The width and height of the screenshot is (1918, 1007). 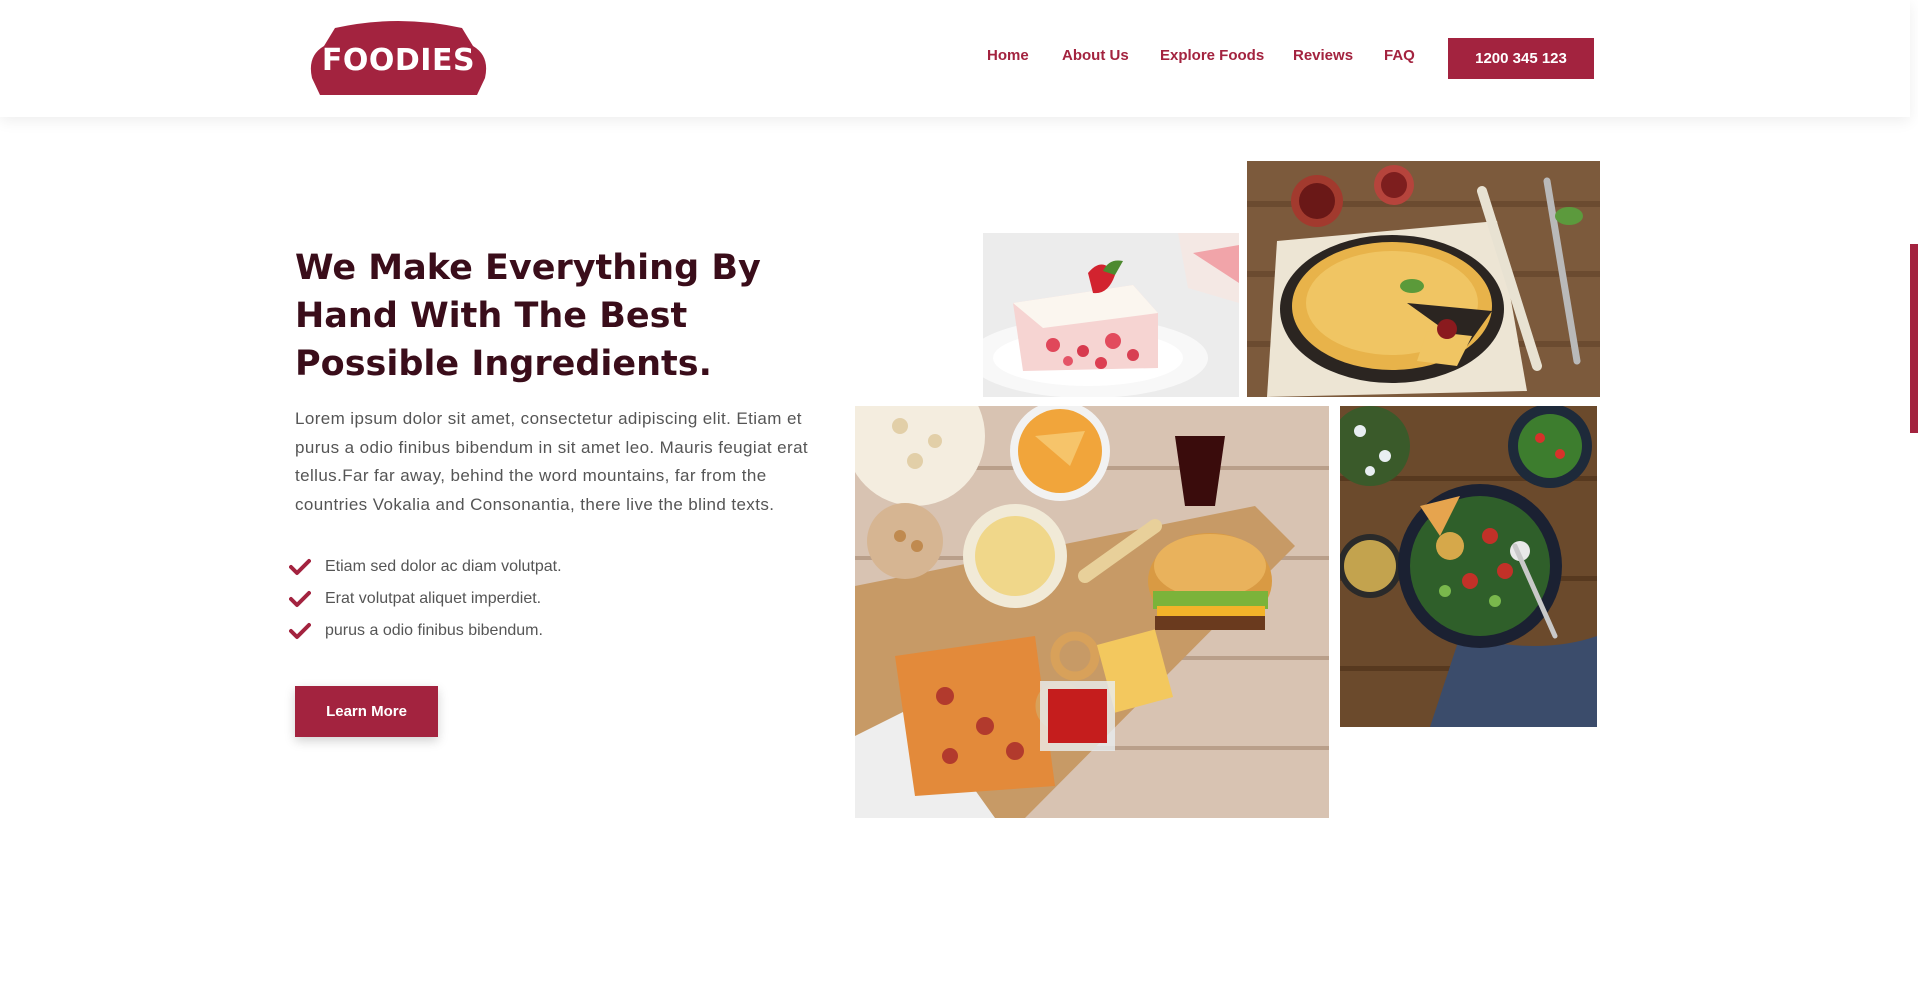 What do you see at coordinates (443, 566) in the screenshot?
I see `checklist-text: Etiam sed dolor ac diam volutpat.` at bounding box center [443, 566].